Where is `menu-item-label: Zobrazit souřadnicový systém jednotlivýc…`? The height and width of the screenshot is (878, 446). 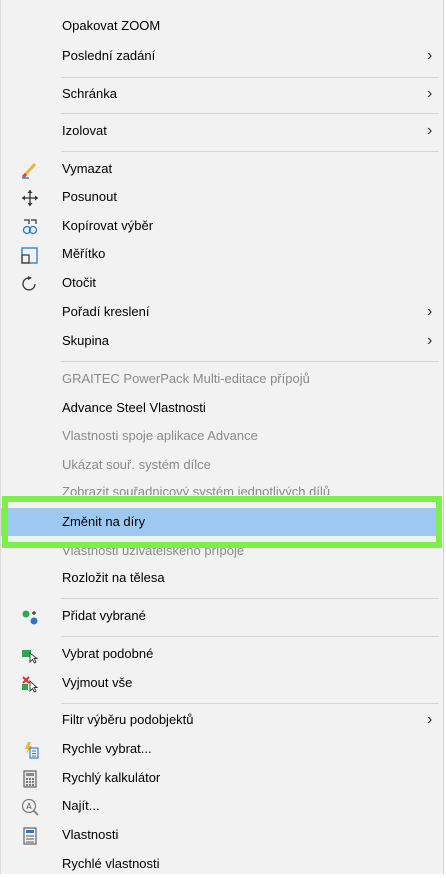
menu-item-label: Zobrazit souřadnicový systém jednotlivýc… is located at coordinates (196, 489).